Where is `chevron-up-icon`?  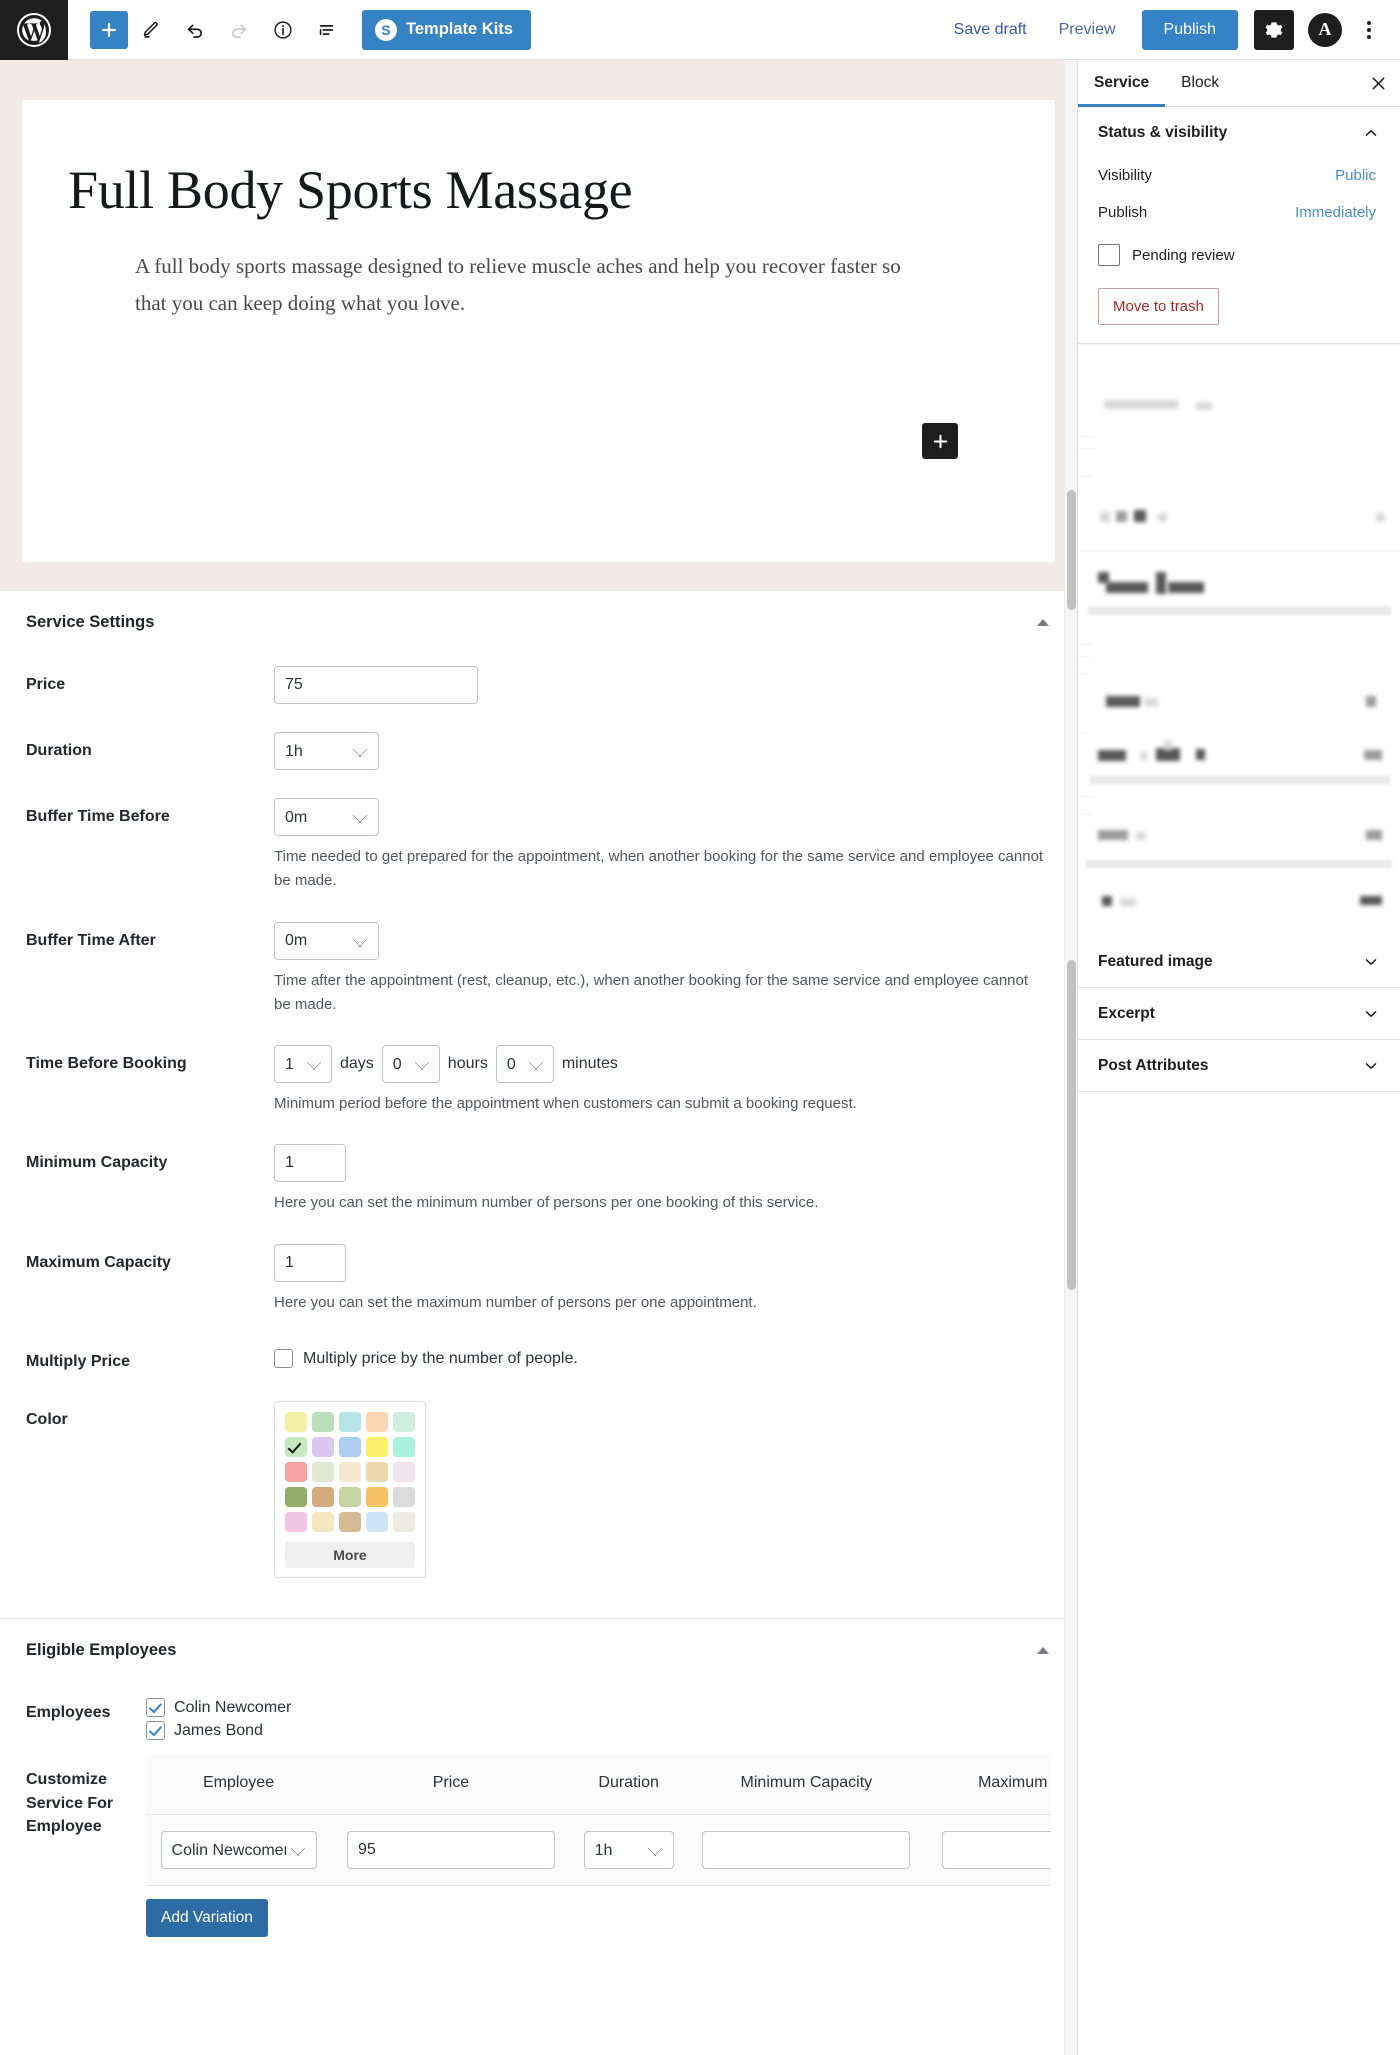
chevron-up-icon is located at coordinates (1371, 133).